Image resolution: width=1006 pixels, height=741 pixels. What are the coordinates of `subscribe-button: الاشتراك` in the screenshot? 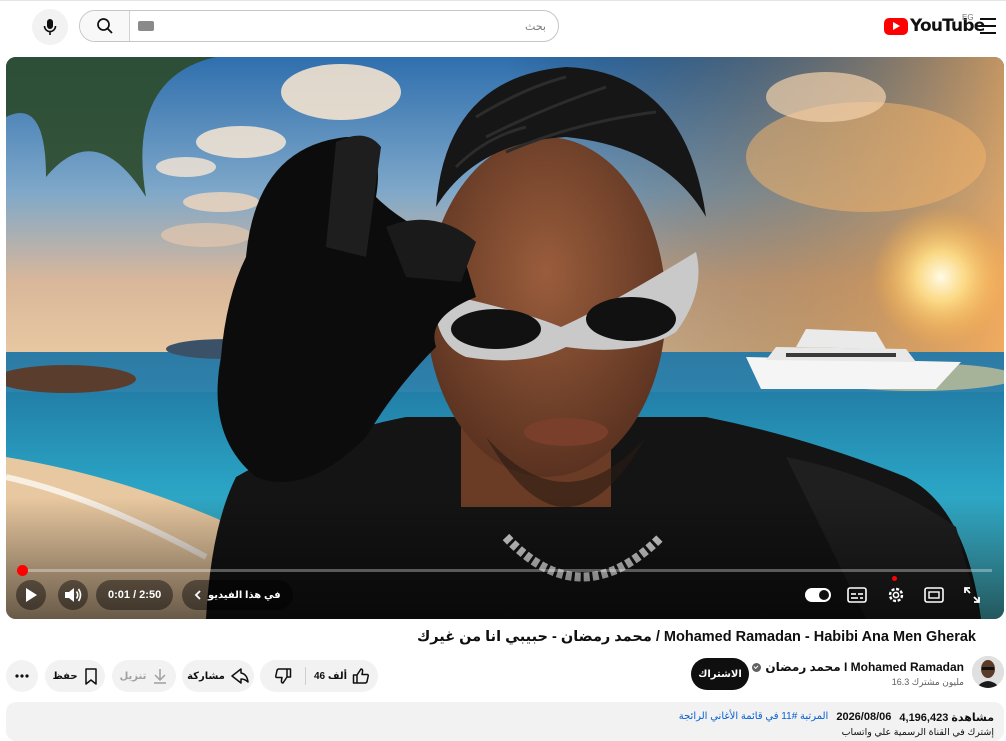 It's located at (720, 674).